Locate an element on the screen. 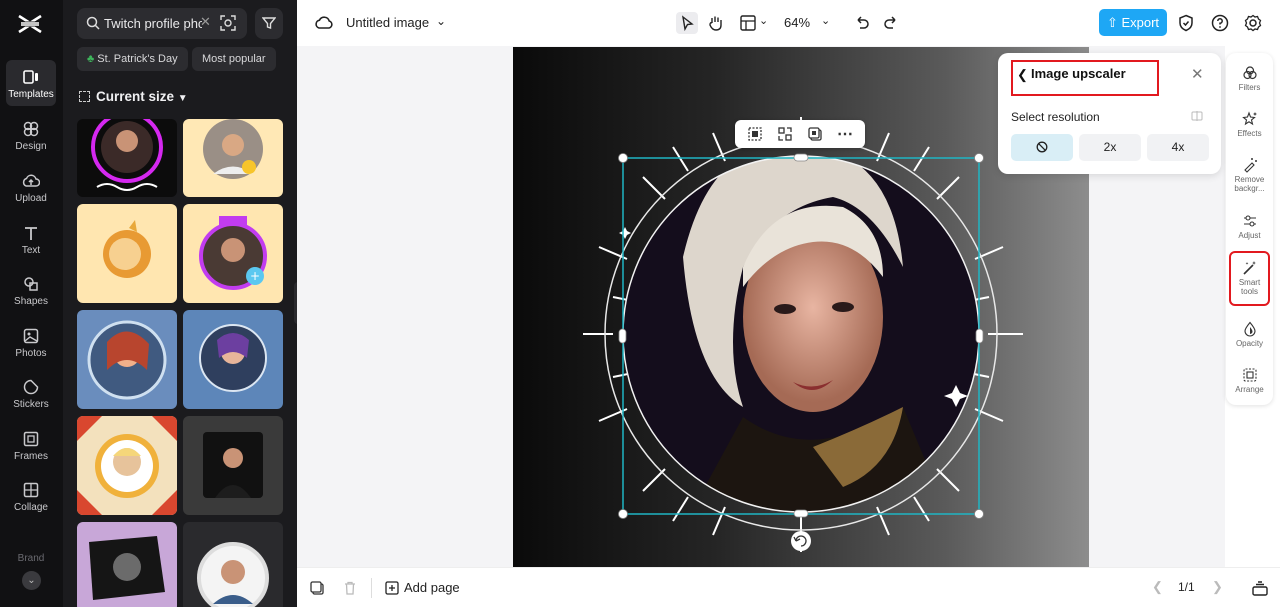 This screenshot has height=607, width=1280. rotate-handle is located at coordinates (801, 541).